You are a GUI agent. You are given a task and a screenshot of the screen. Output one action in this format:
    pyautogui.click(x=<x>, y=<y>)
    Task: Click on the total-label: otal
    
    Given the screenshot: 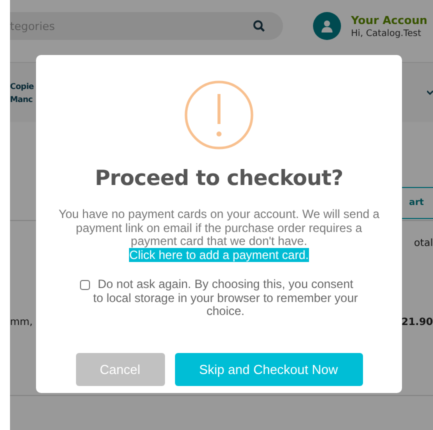 What is the action you would take?
    pyautogui.click(x=423, y=243)
    